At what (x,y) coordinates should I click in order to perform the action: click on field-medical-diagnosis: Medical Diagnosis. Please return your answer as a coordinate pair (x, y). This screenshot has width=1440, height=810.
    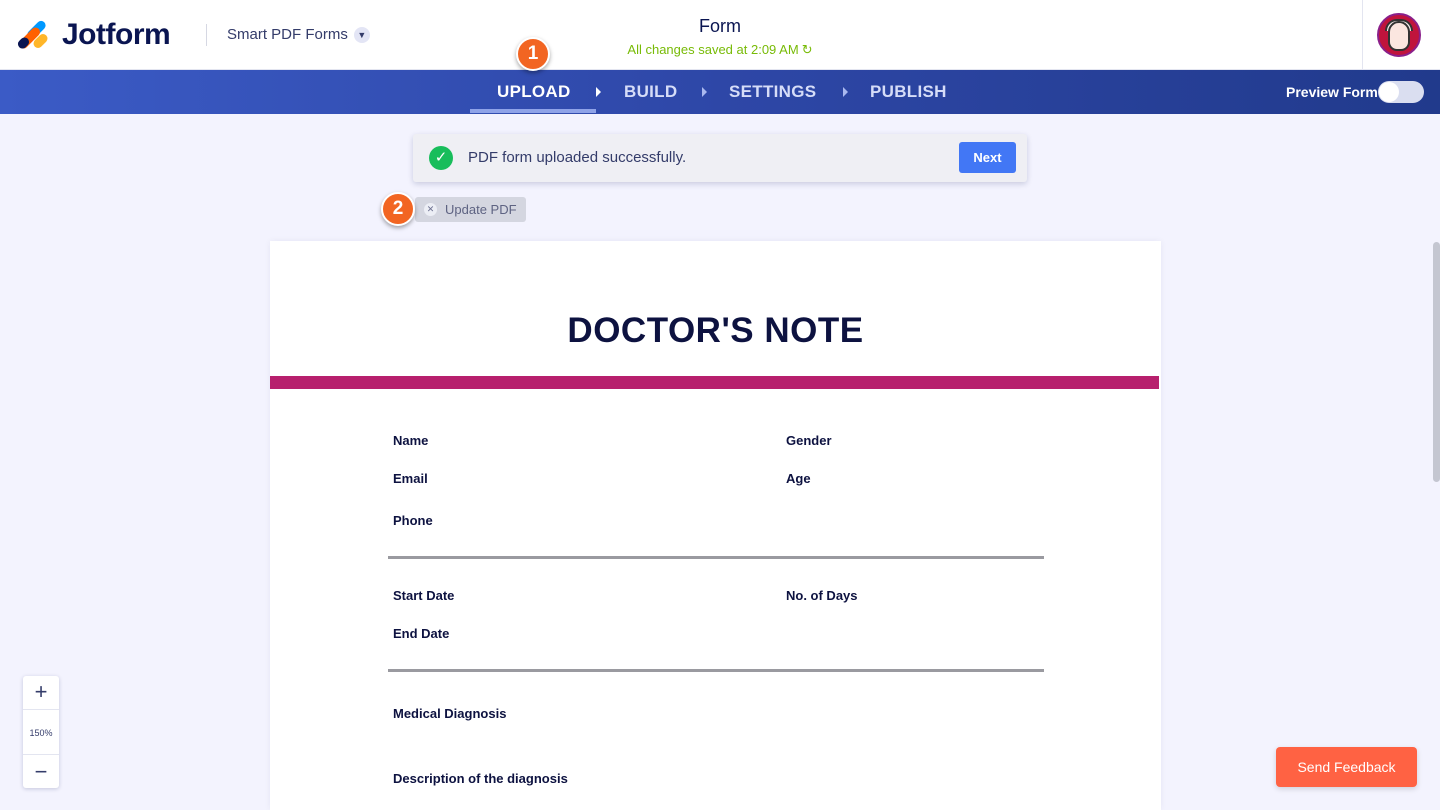
    Looking at the image, I should click on (449, 713).